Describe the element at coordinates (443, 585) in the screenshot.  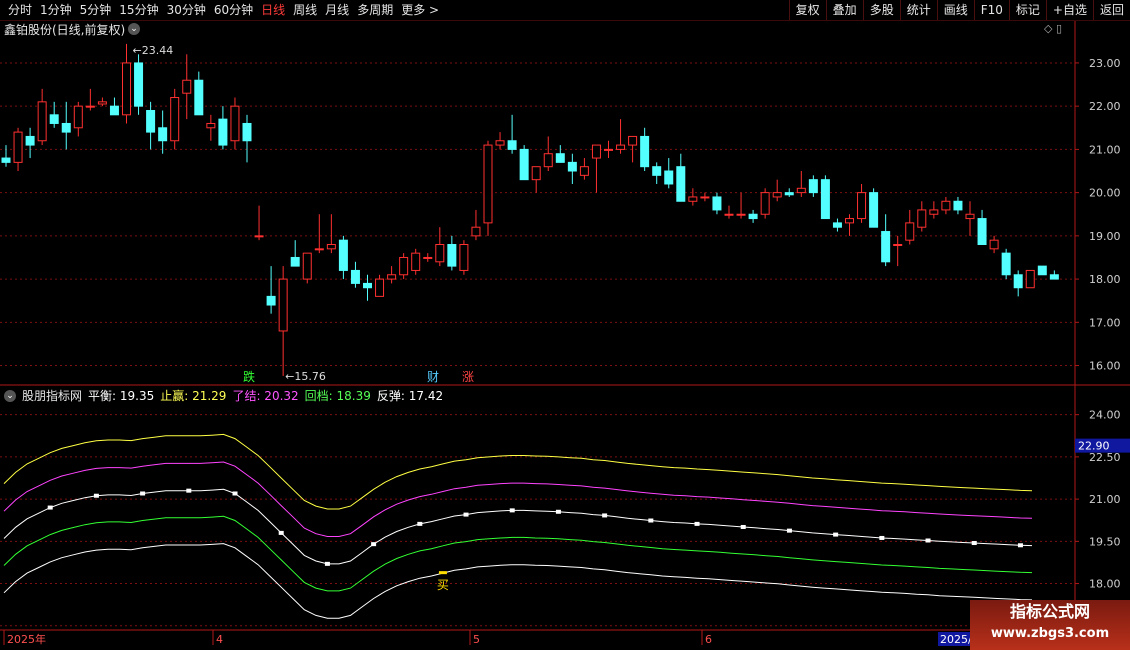
I see `buy-label: 买` at that location.